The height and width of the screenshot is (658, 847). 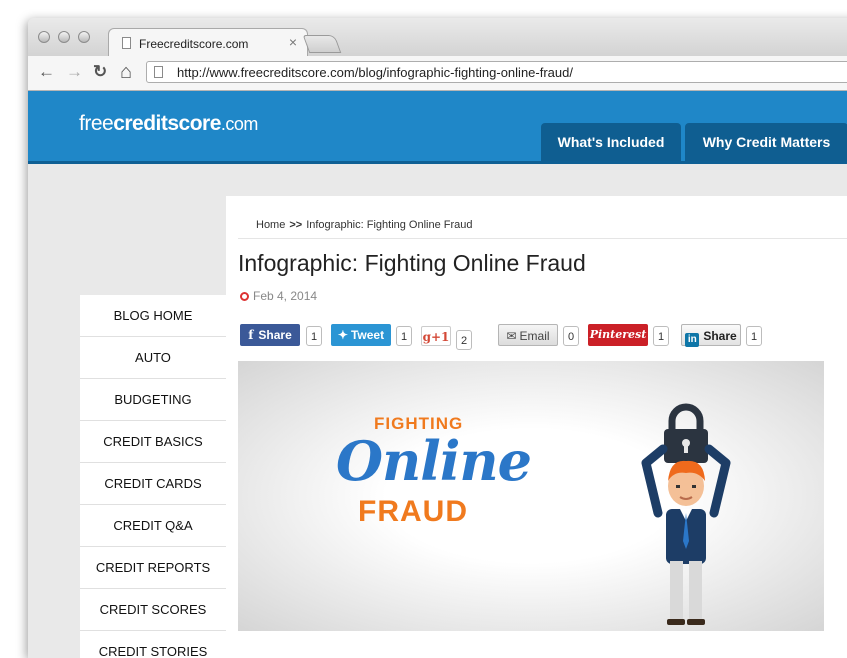 What do you see at coordinates (153, 526) in the screenshot?
I see `sidebar-item-credit-qa: CREDIT Q&A` at bounding box center [153, 526].